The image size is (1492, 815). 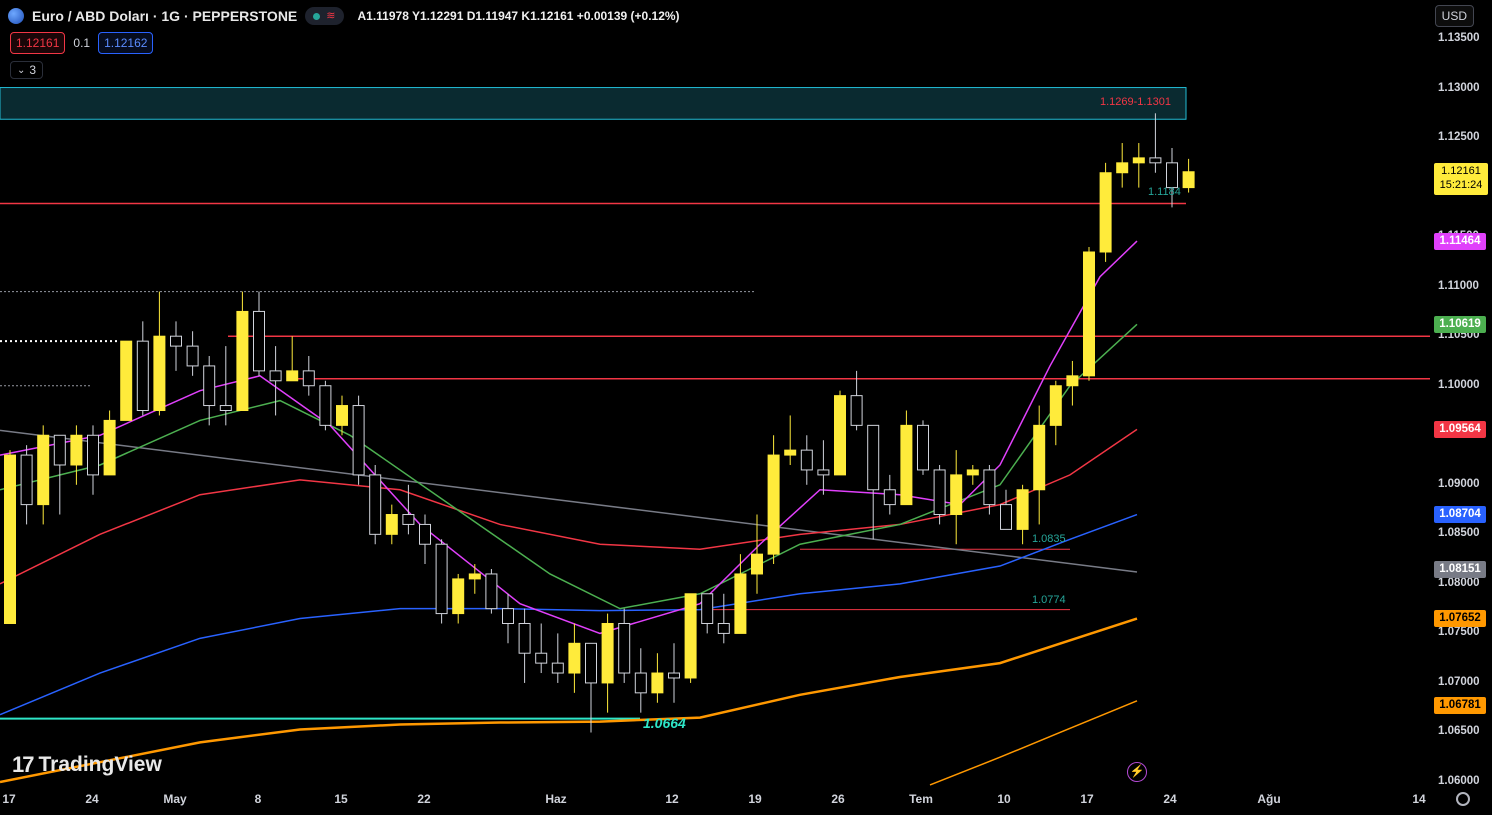 I want to click on settings-gear-icon, so click(x=1463, y=799).